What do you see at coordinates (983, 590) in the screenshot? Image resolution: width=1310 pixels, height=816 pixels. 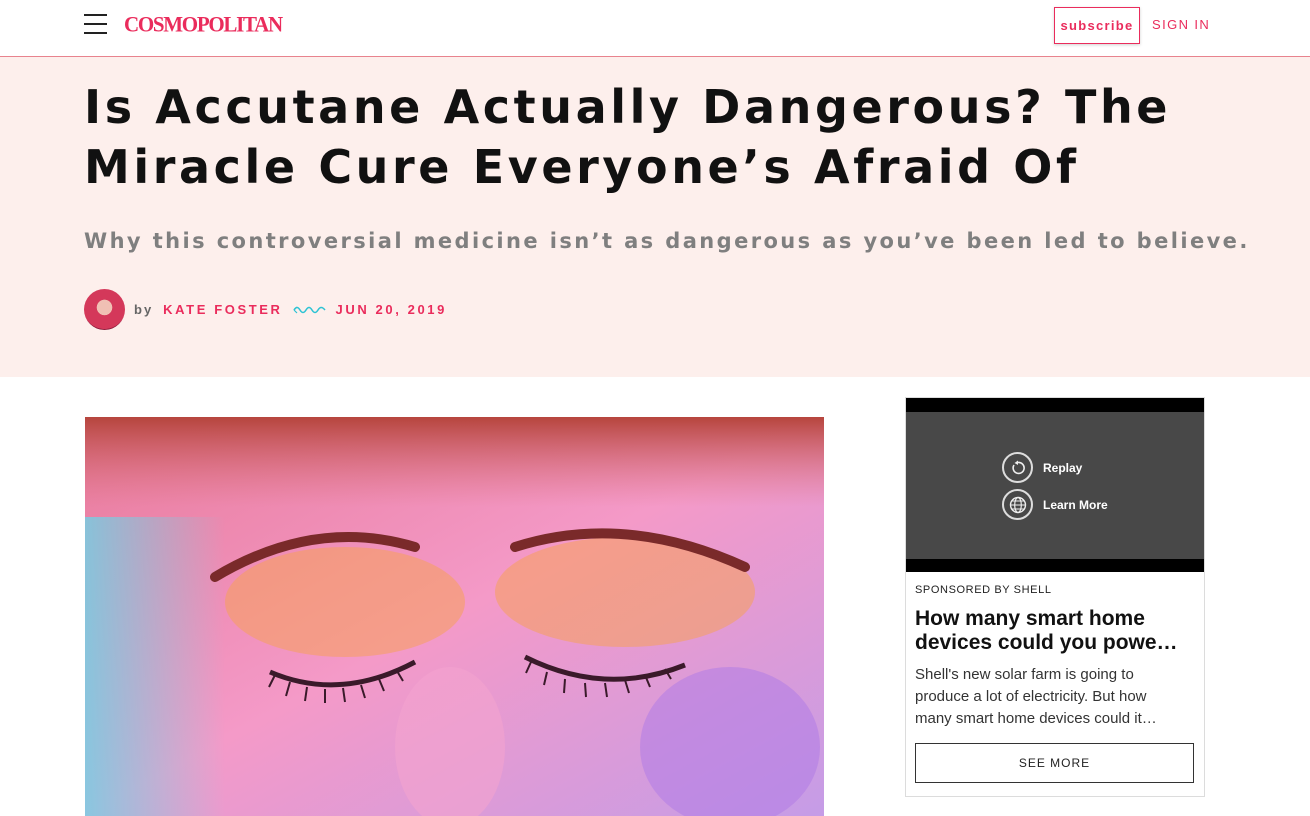 I see `sponsor-label: SPONSORED BY SHELL` at bounding box center [983, 590].